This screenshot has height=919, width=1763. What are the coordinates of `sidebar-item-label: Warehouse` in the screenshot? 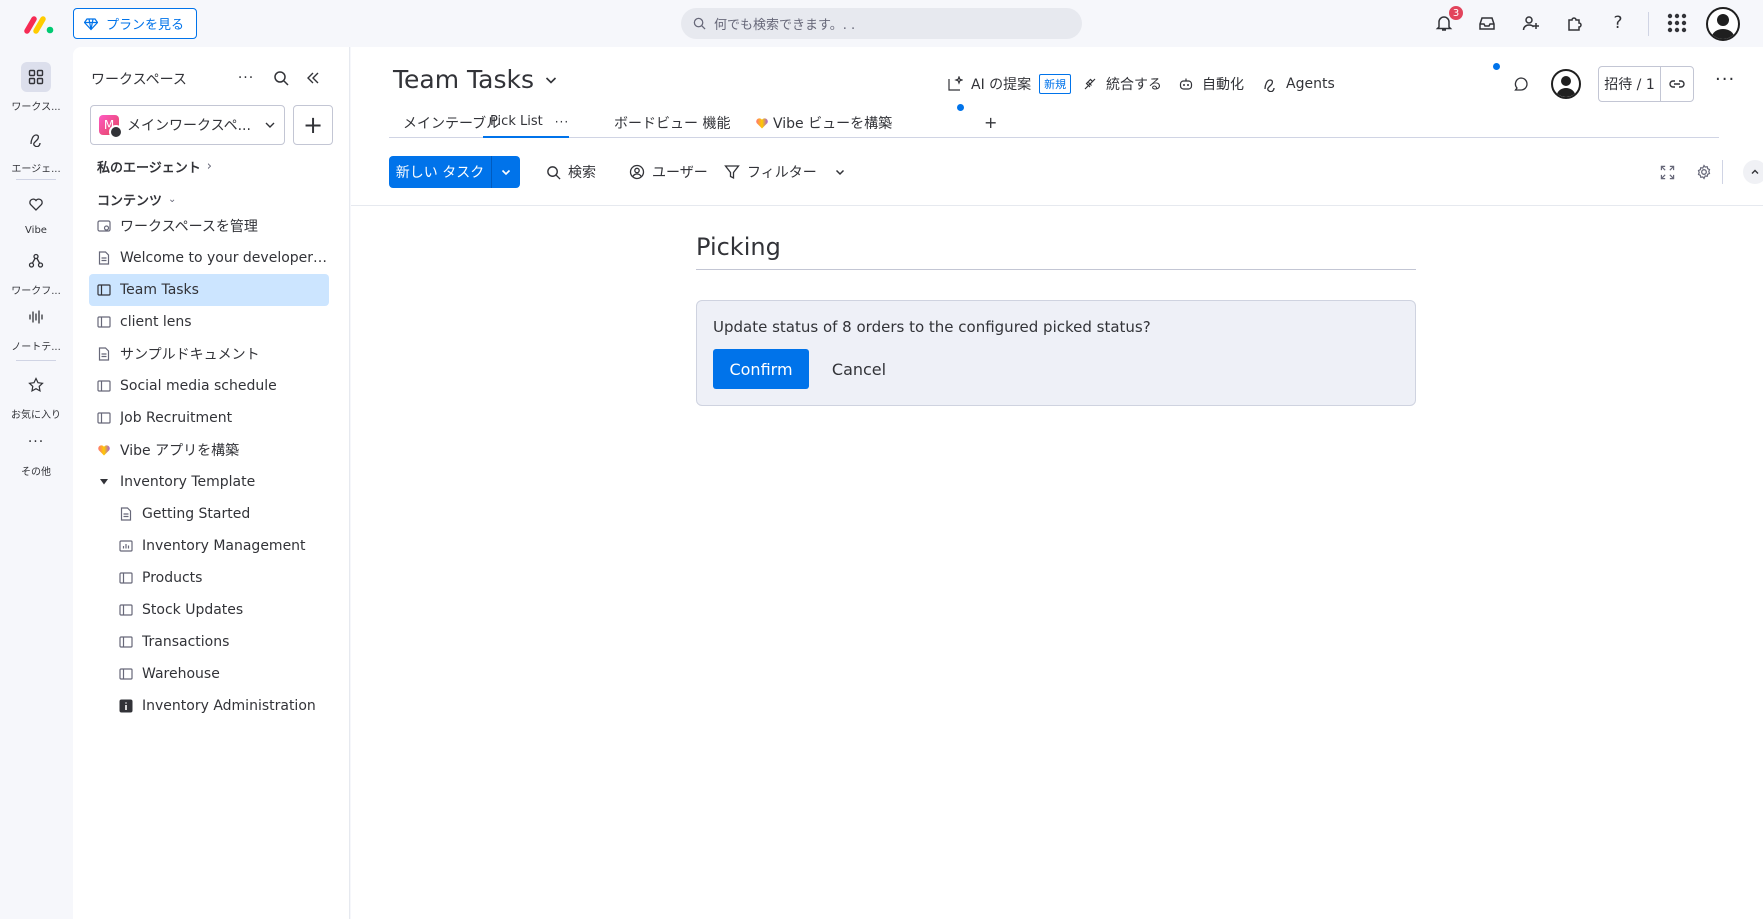 It's located at (181, 674).